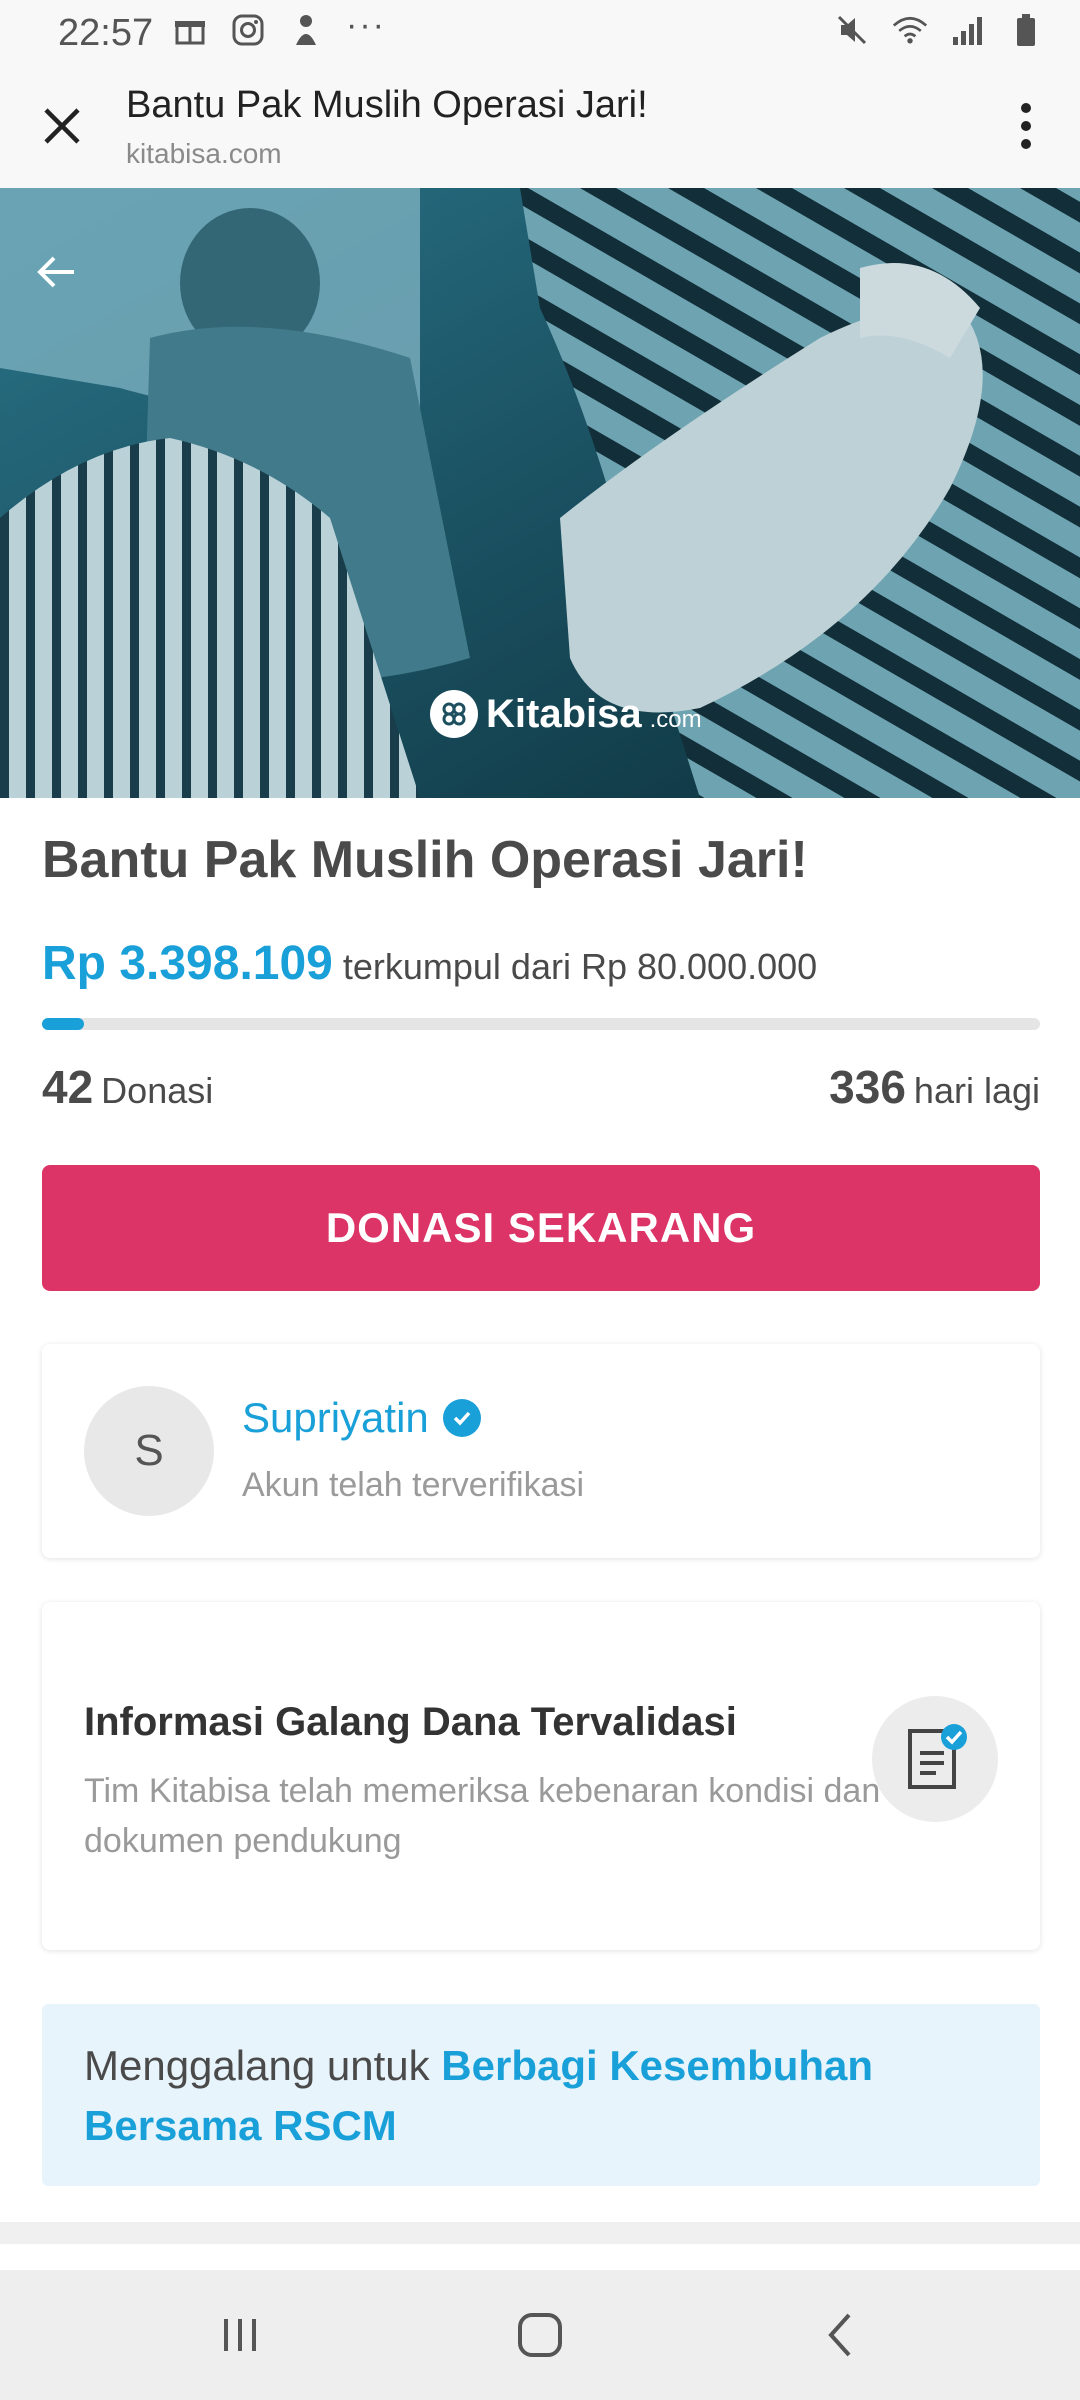 This screenshot has height=2400, width=1080. Describe the element at coordinates (240, 2335) in the screenshot. I see `recent-apps-icon` at that location.